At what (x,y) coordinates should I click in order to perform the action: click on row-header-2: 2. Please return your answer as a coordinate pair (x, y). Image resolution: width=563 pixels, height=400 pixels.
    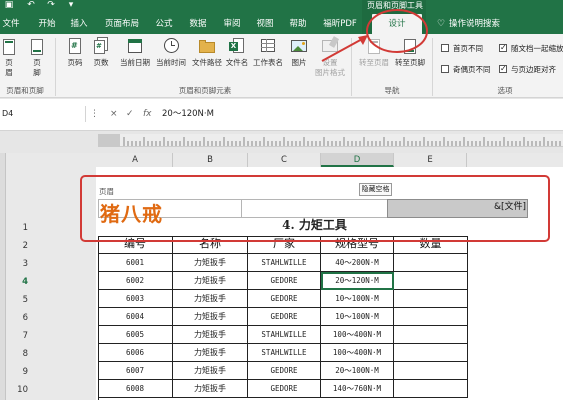
    Looking at the image, I should click on (23, 246).